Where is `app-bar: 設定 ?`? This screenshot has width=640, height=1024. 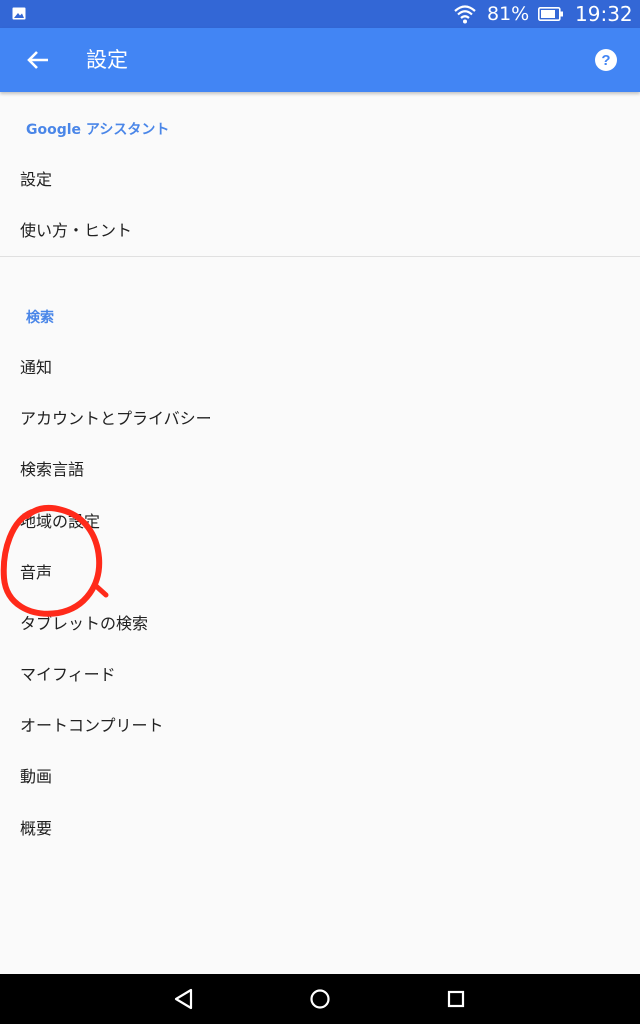
app-bar: 設定 ? is located at coordinates (320, 60).